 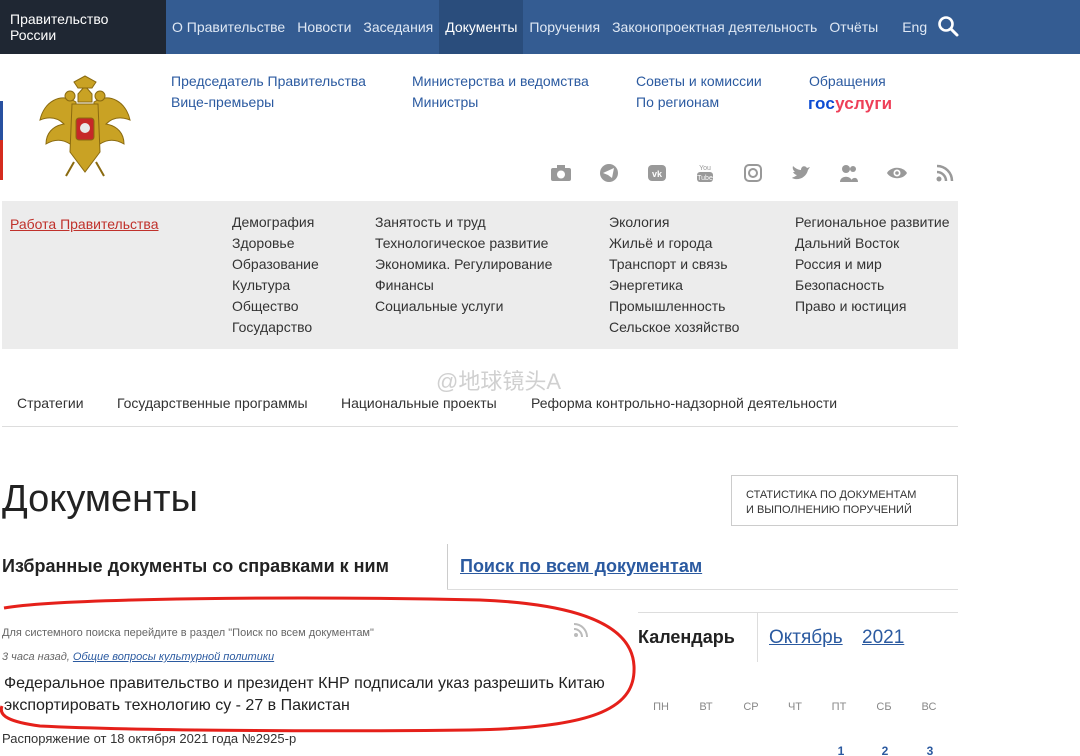 I want to click on weekday-label: ВС, so click(x=929, y=707).